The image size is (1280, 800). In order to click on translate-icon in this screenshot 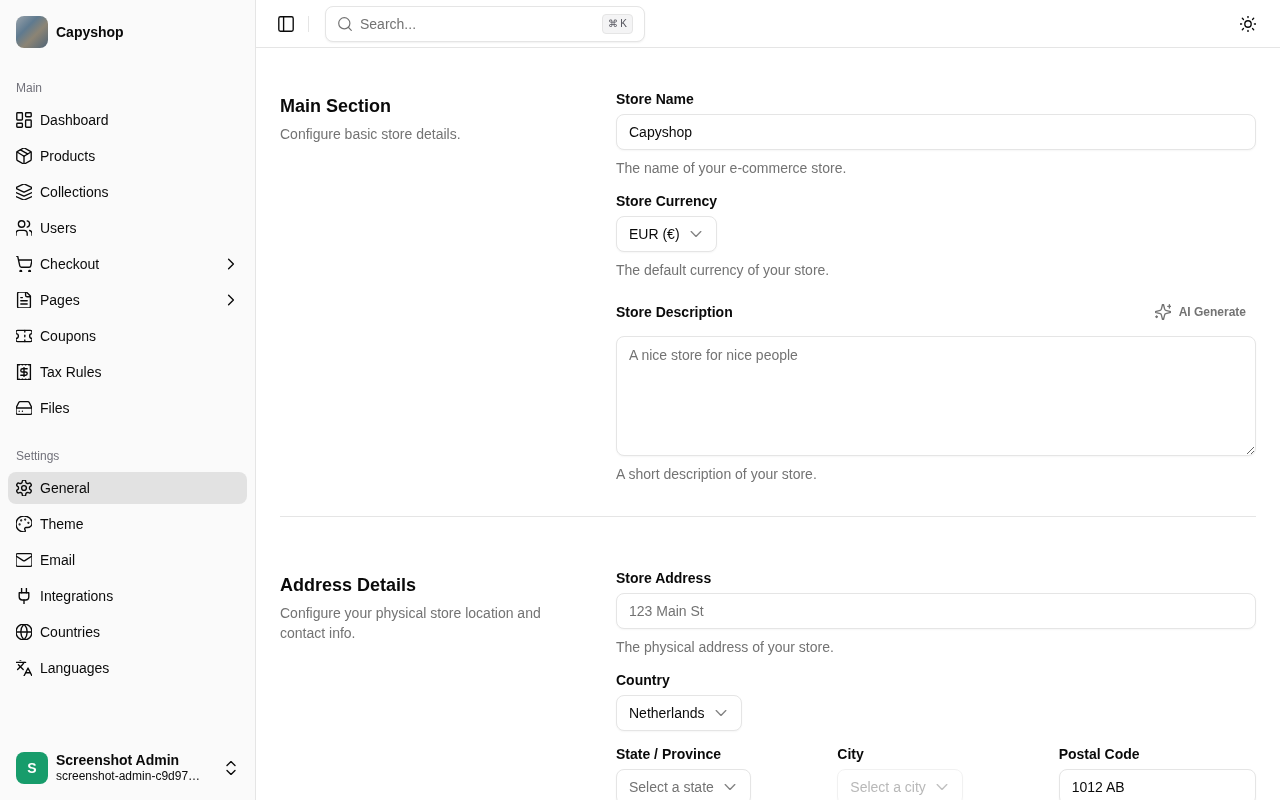, I will do `click(24, 668)`.